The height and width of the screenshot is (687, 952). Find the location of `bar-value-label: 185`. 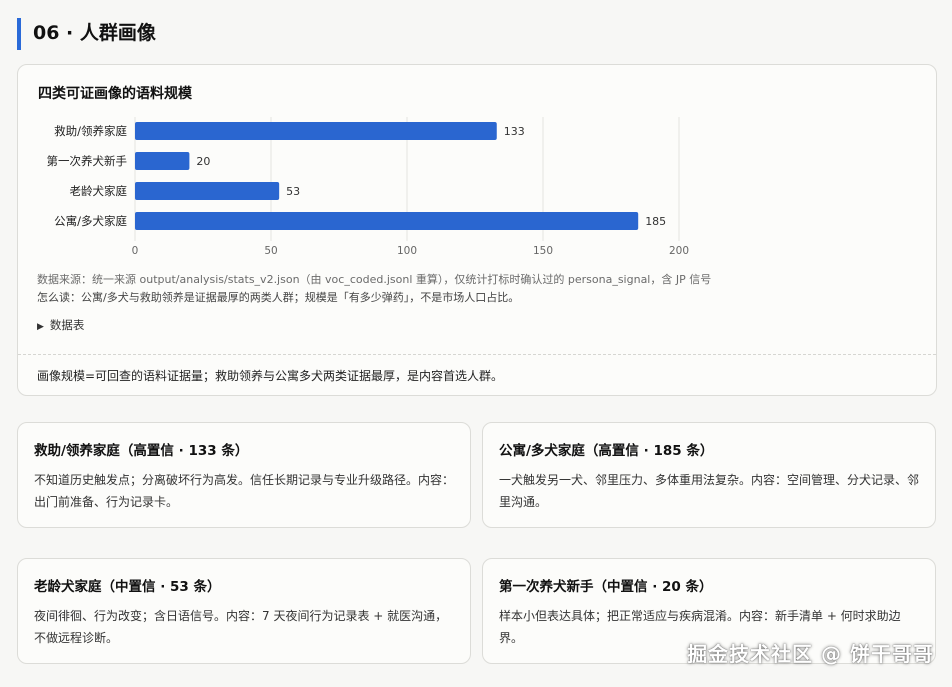

bar-value-label: 185 is located at coordinates (655, 221).